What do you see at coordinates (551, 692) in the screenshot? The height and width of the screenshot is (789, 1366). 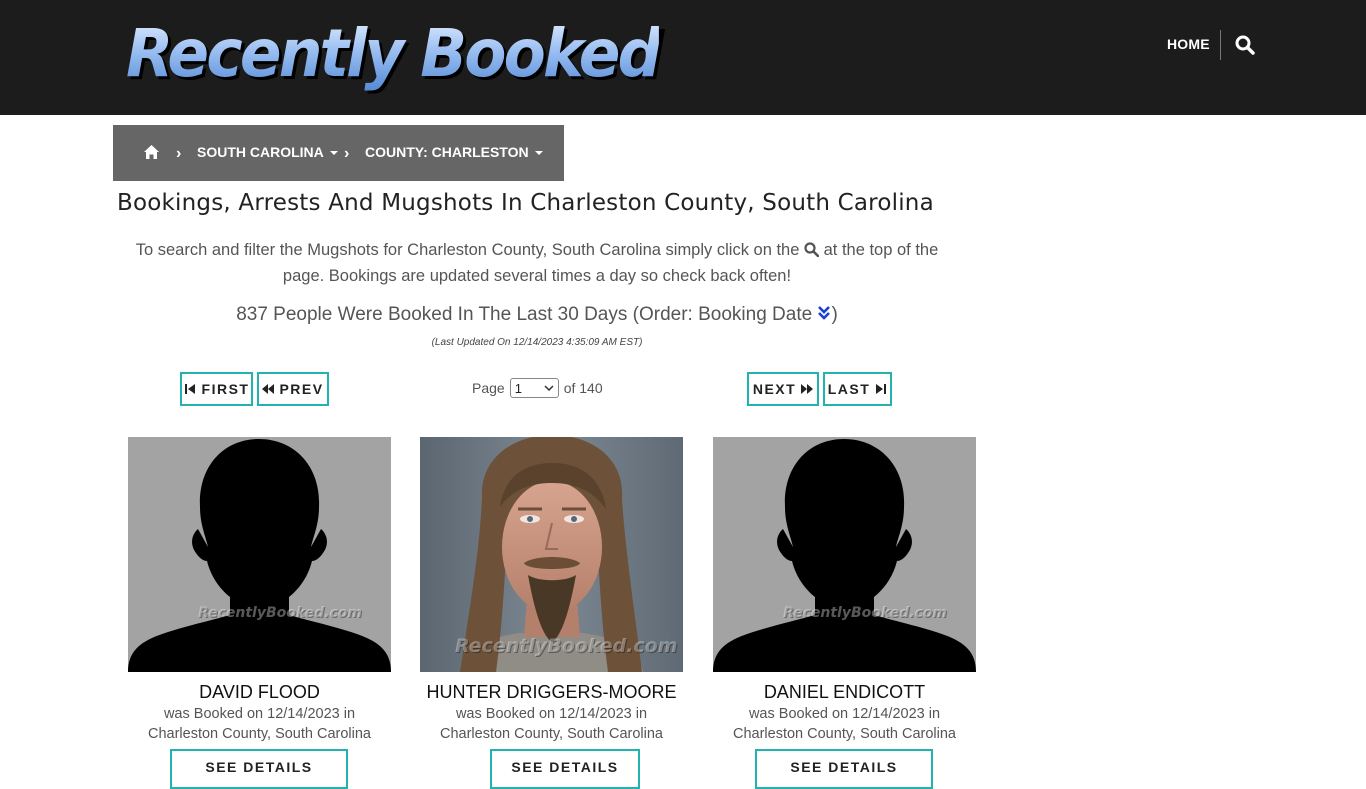 I see `booking-name: HUNTER DRIGGERS-MOORE` at bounding box center [551, 692].